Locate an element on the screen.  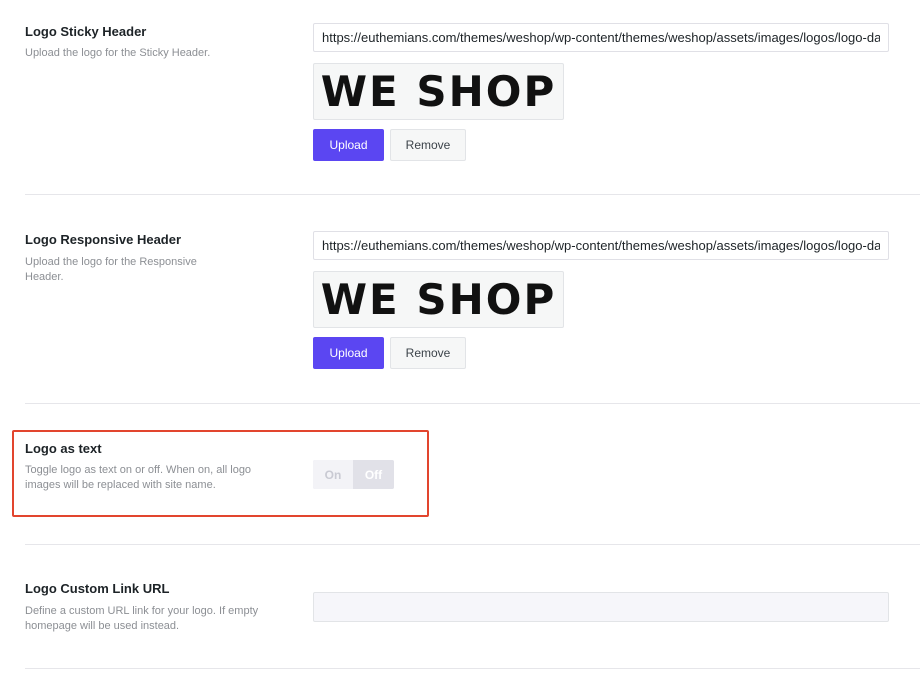
responsive-header-upload-button: Upload is located at coordinates (348, 353).